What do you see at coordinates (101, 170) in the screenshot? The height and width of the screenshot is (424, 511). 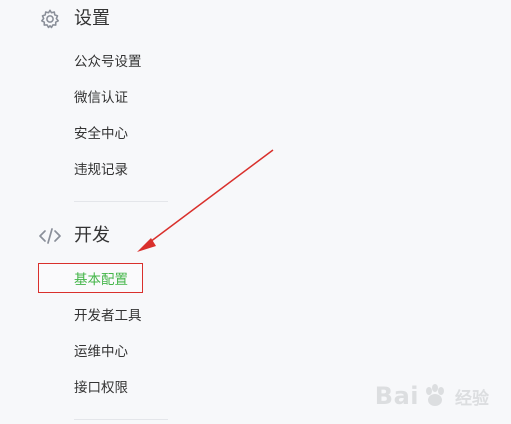 I see `menu-item-violation-records: 违规记录` at bounding box center [101, 170].